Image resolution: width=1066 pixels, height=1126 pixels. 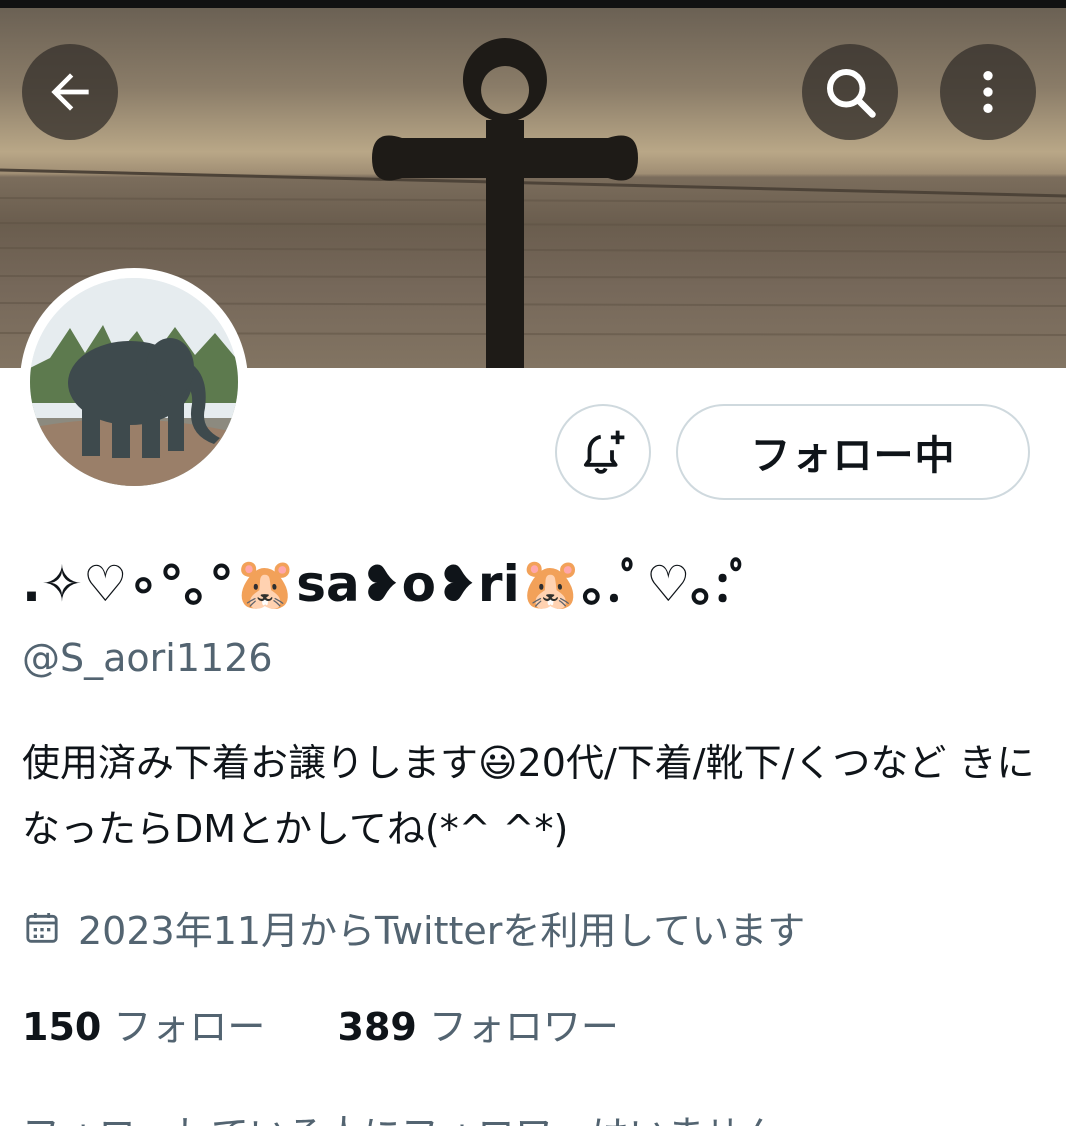 I want to click on followers-link: 389 フォロワー, so click(x=478, y=1027).